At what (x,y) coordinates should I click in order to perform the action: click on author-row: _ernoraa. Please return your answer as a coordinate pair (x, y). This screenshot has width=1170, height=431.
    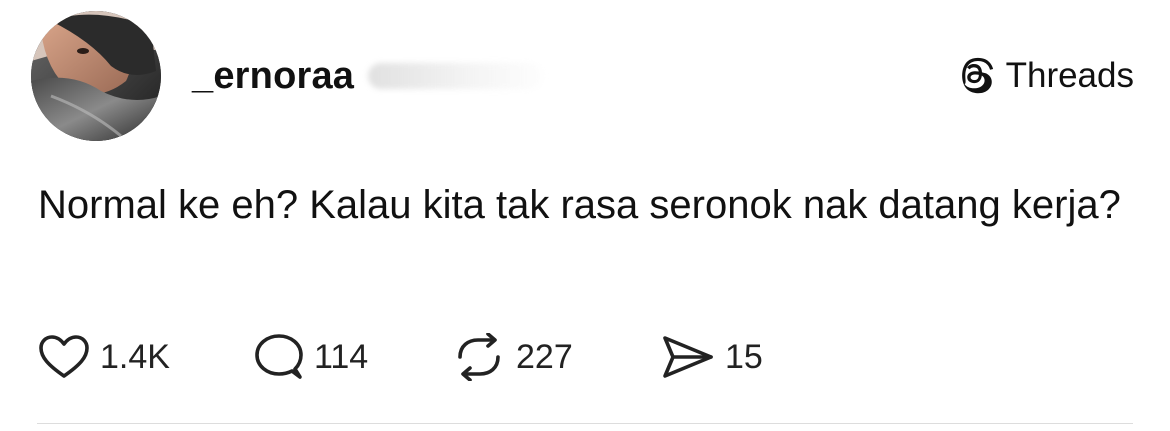
    Looking at the image, I should click on (368, 76).